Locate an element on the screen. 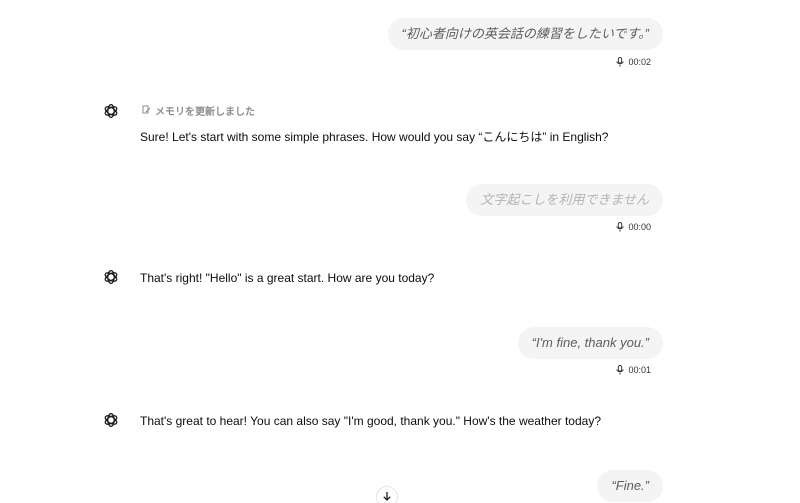 This screenshot has width=800, height=503. voice-duration: 00:00 is located at coordinates (633, 227).